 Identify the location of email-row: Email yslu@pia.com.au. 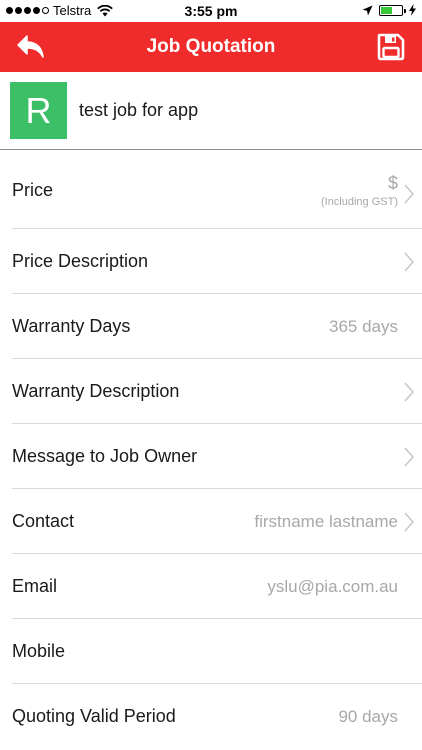
(211, 586).